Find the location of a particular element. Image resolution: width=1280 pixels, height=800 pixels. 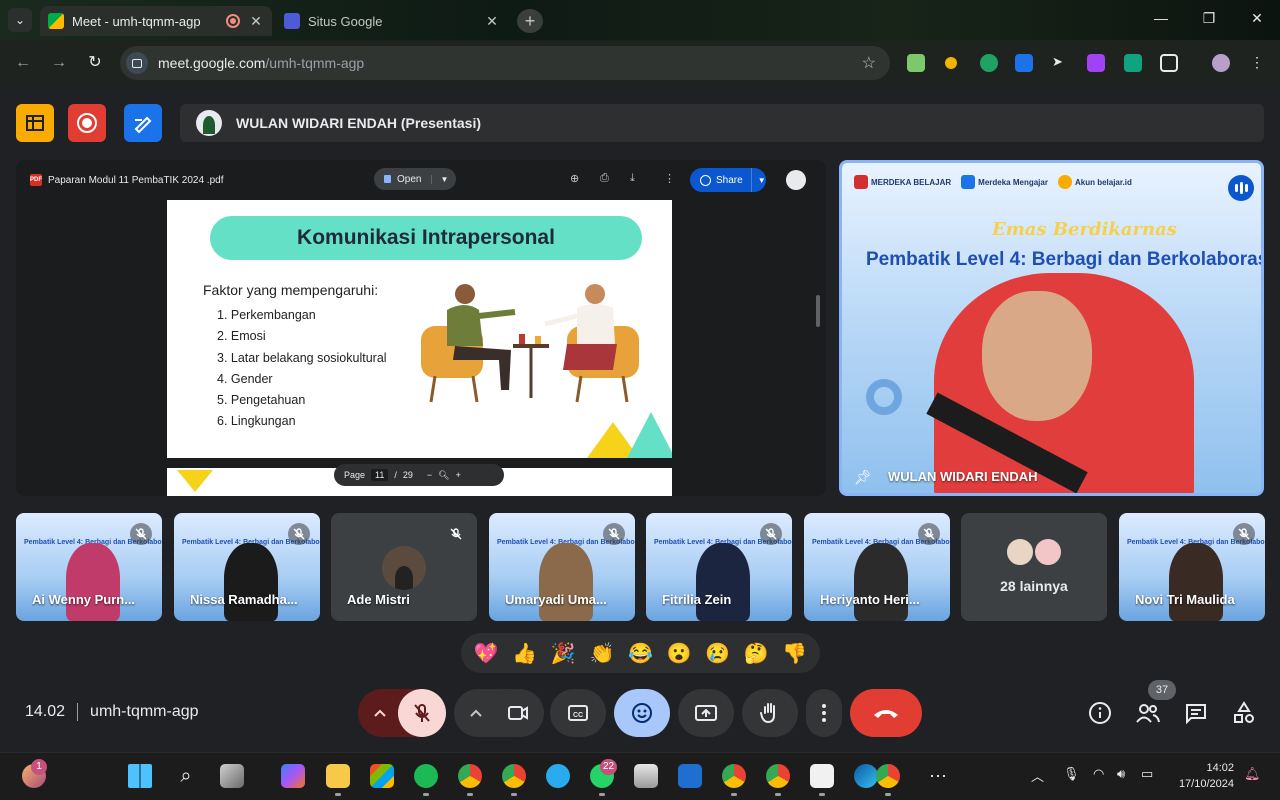

forward-icon: → is located at coordinates (59, 63).